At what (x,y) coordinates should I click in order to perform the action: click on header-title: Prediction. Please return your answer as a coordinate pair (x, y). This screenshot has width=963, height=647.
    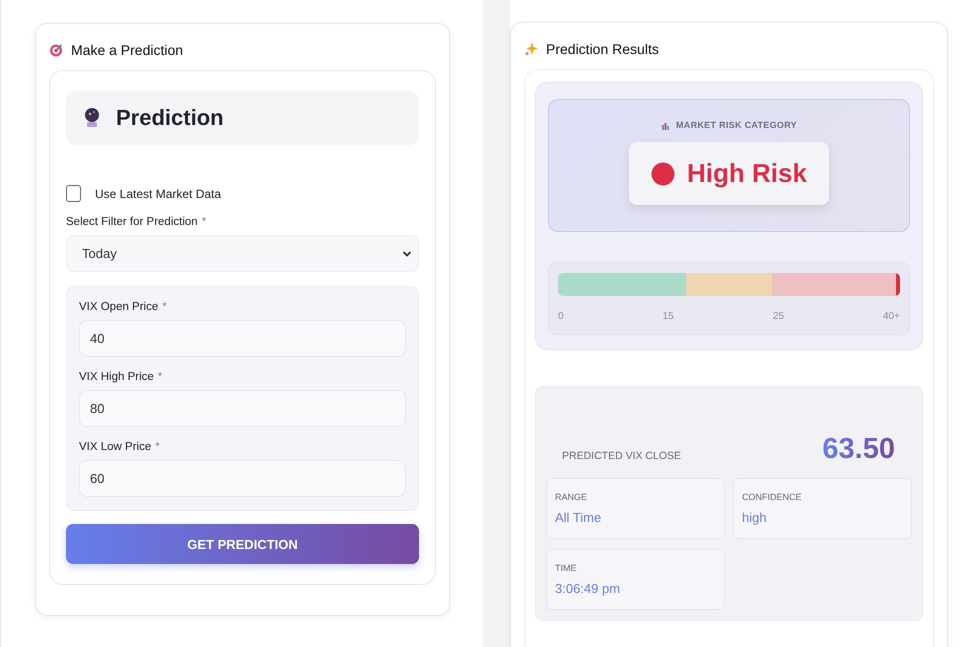
    Looking at the image, I should click on (170, 118).